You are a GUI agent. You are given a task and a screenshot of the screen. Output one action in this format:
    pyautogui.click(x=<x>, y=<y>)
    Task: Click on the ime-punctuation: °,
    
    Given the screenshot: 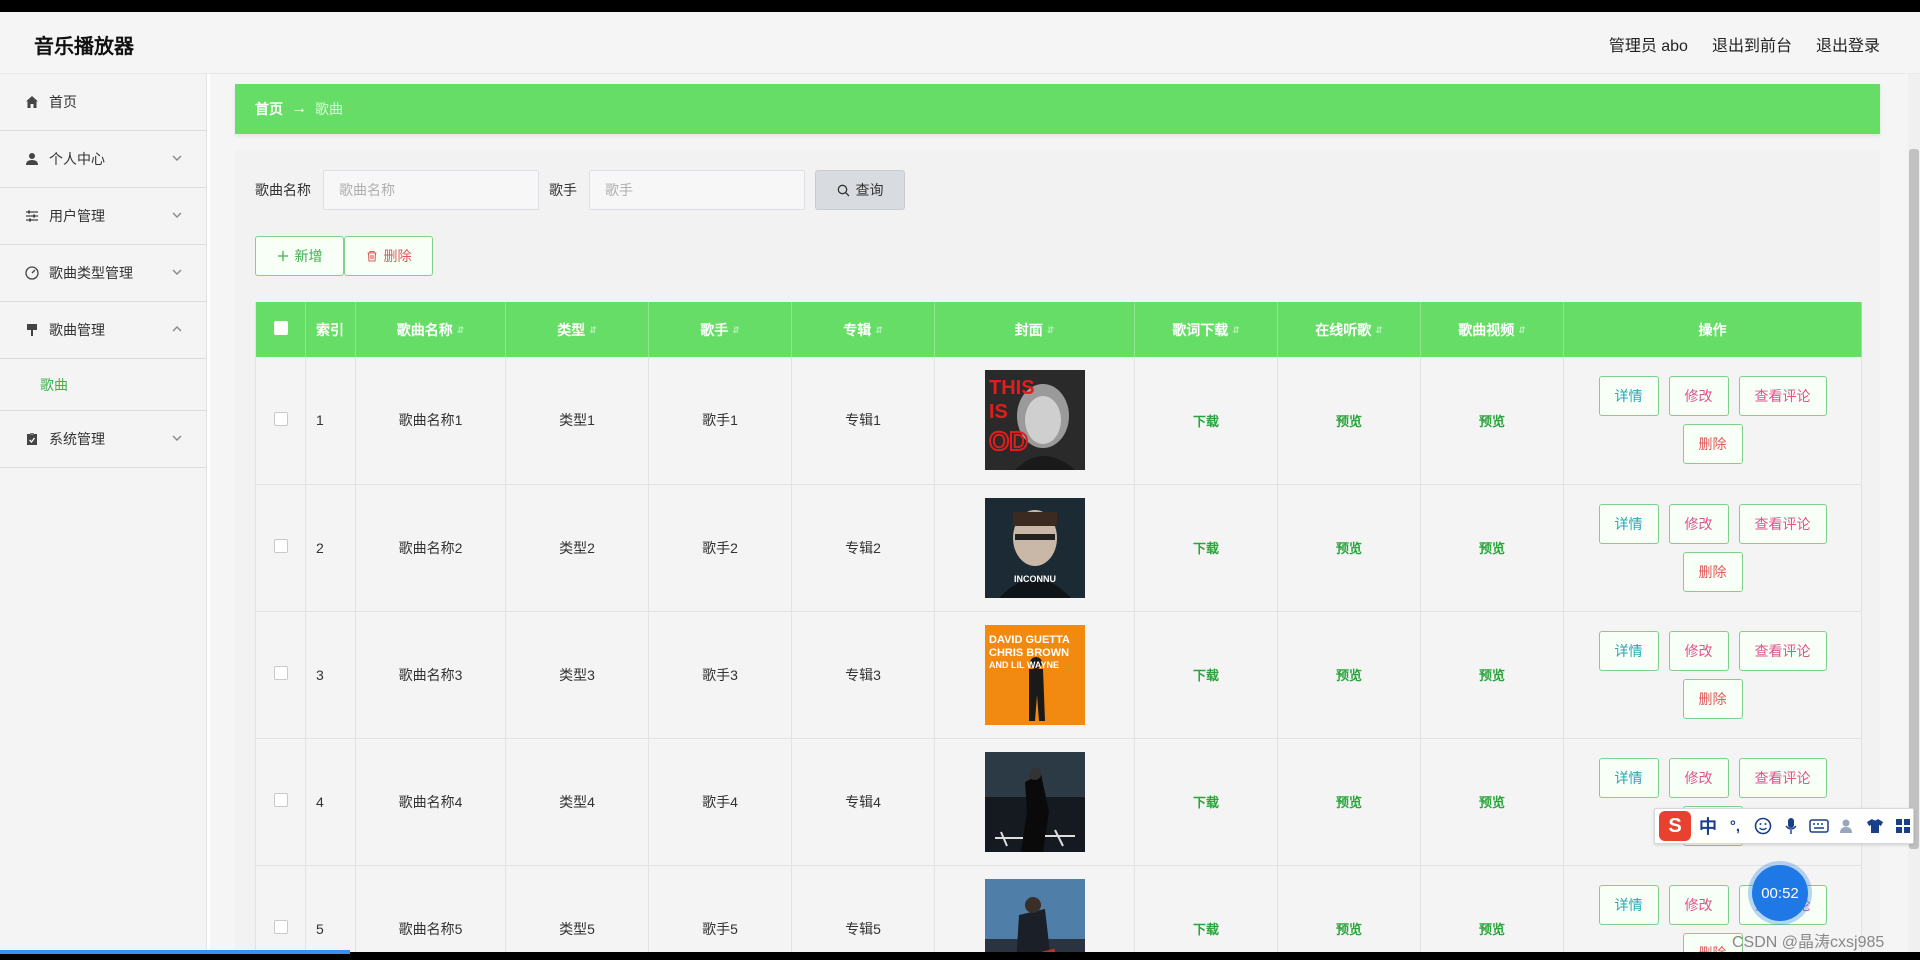 What is the action you would take?
    pyautogui.click(x=1735, y=826)
    